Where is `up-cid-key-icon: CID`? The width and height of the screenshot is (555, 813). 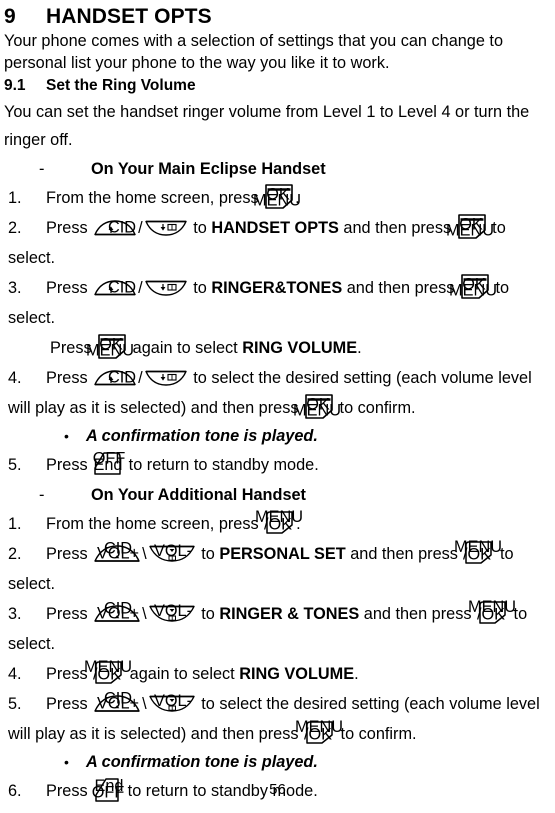 up-cid-key-icon: CID is located at coordinates (115, 287).